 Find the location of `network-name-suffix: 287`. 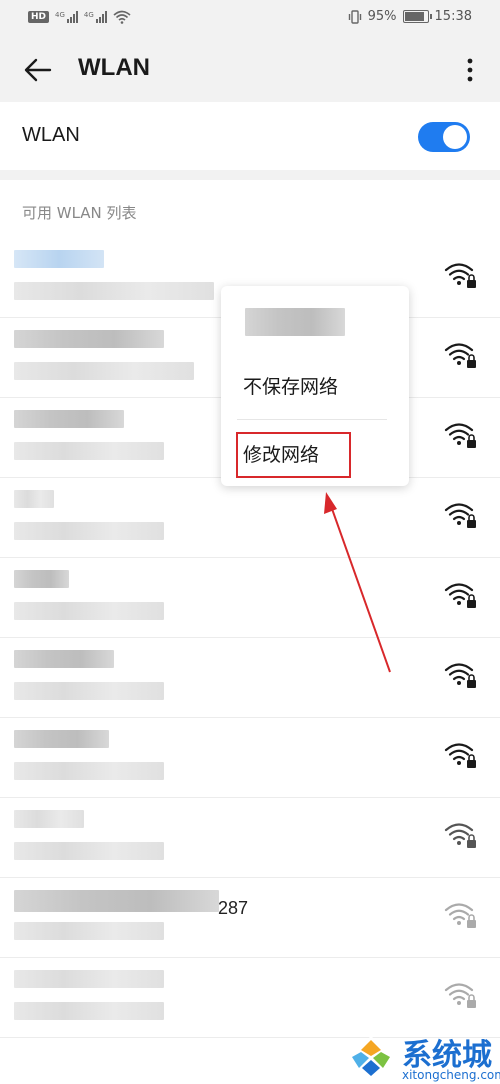

network-name-suffix: 287 is located at coordinates (233, 908).